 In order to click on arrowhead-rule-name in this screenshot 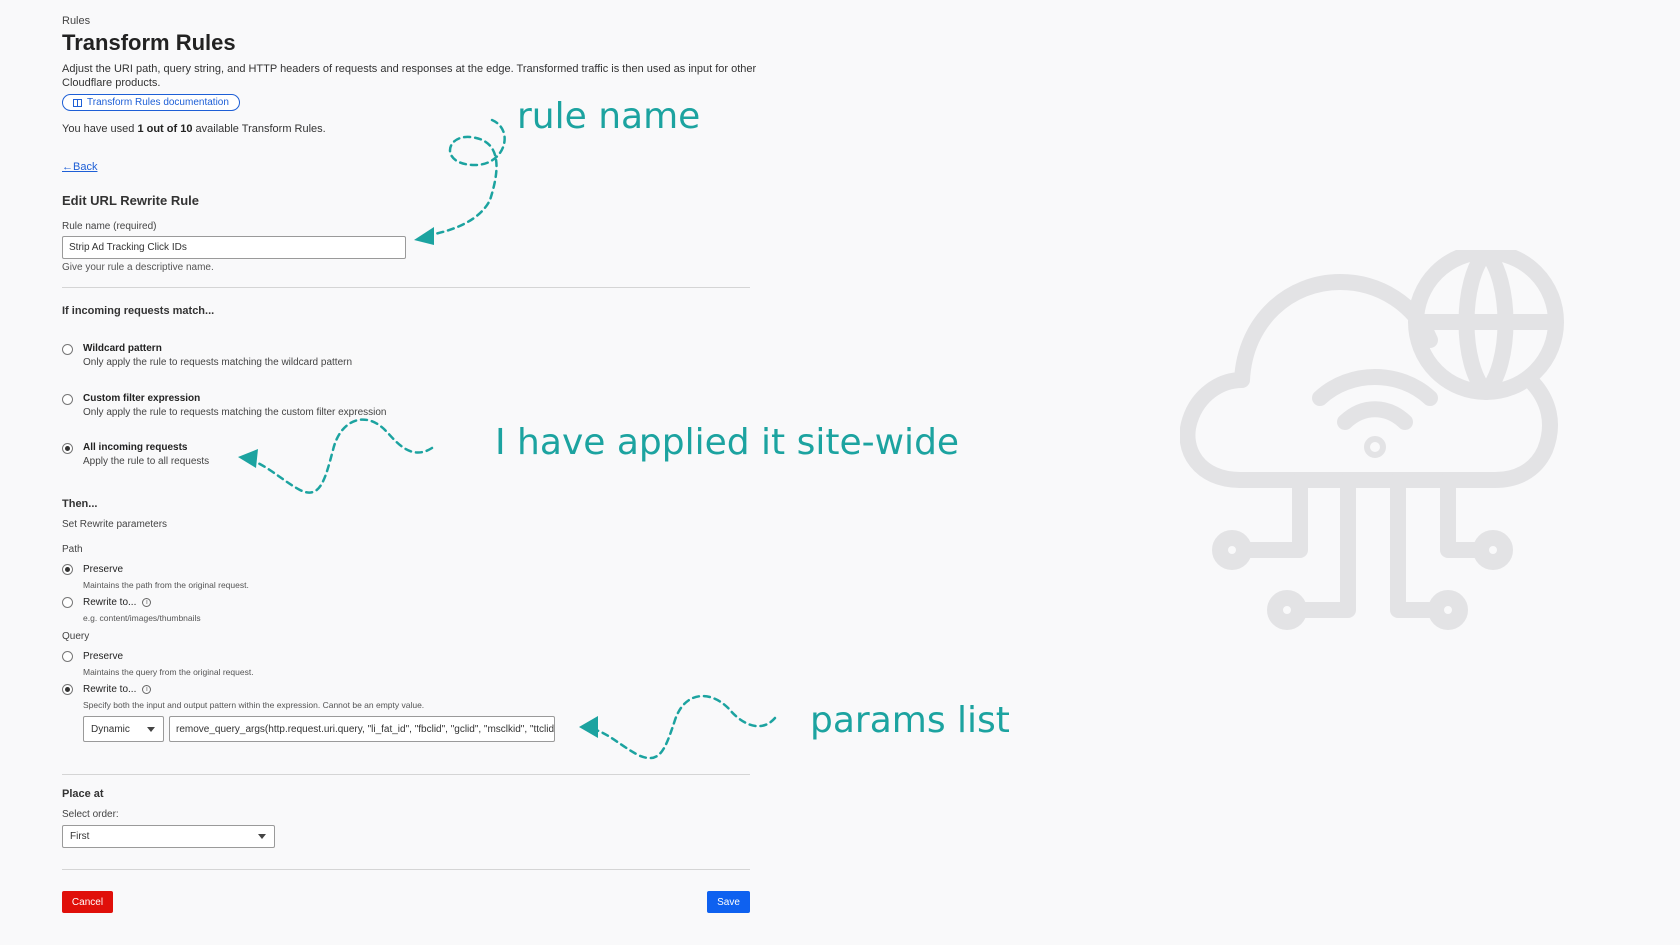, I will do `click(424, 236)`.